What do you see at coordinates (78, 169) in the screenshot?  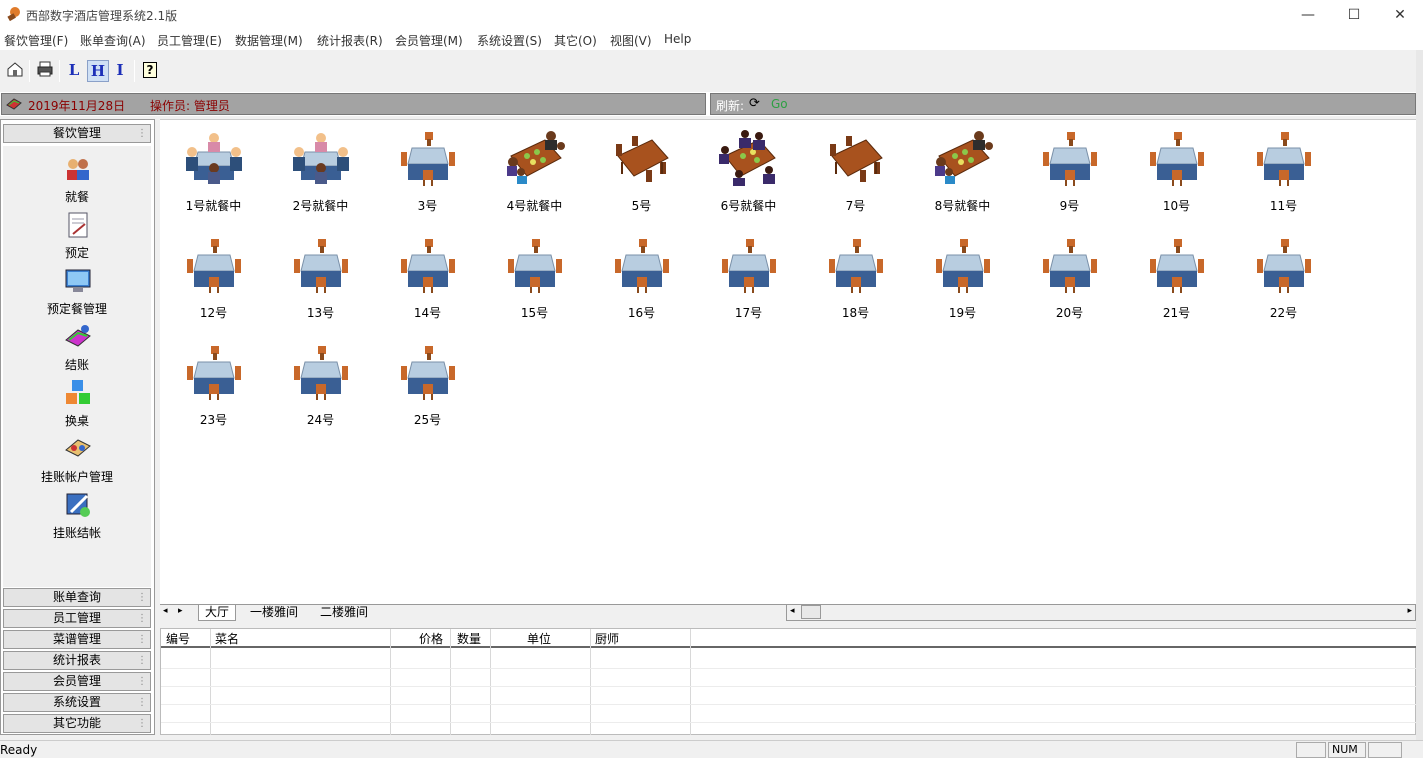 I see `diners-icon` at bounding box center [78, 169].